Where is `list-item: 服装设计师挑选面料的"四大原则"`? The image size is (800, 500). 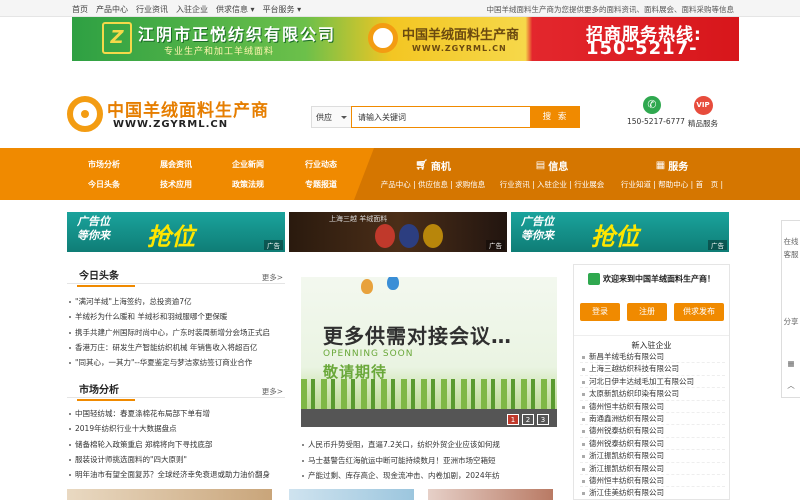
list-item: 服装设计师挑选面料的"四大原则" is located at coordinates (176, 459).